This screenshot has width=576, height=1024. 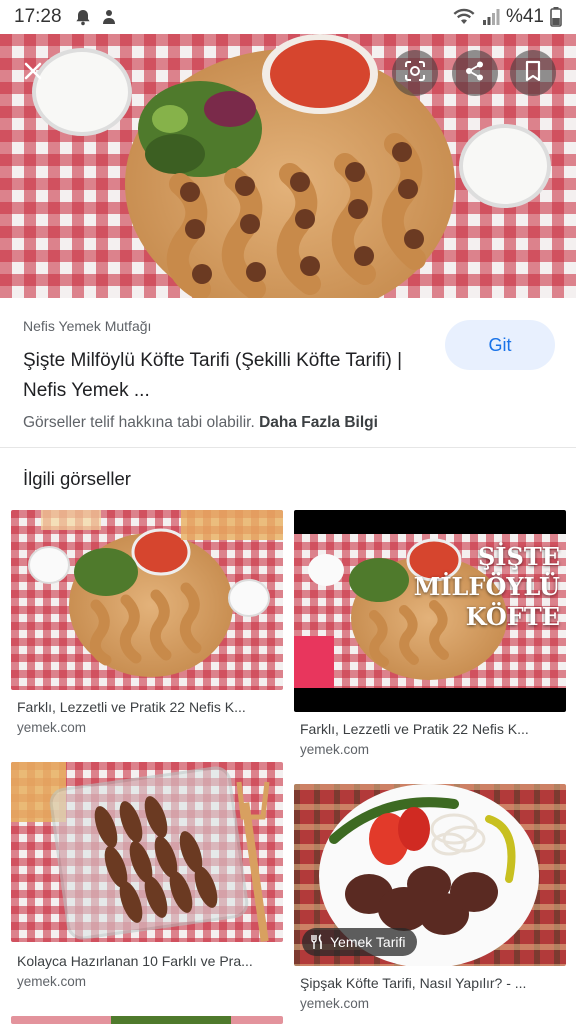 I want to click on notification-bell-icon, so click(x=83, y=17).